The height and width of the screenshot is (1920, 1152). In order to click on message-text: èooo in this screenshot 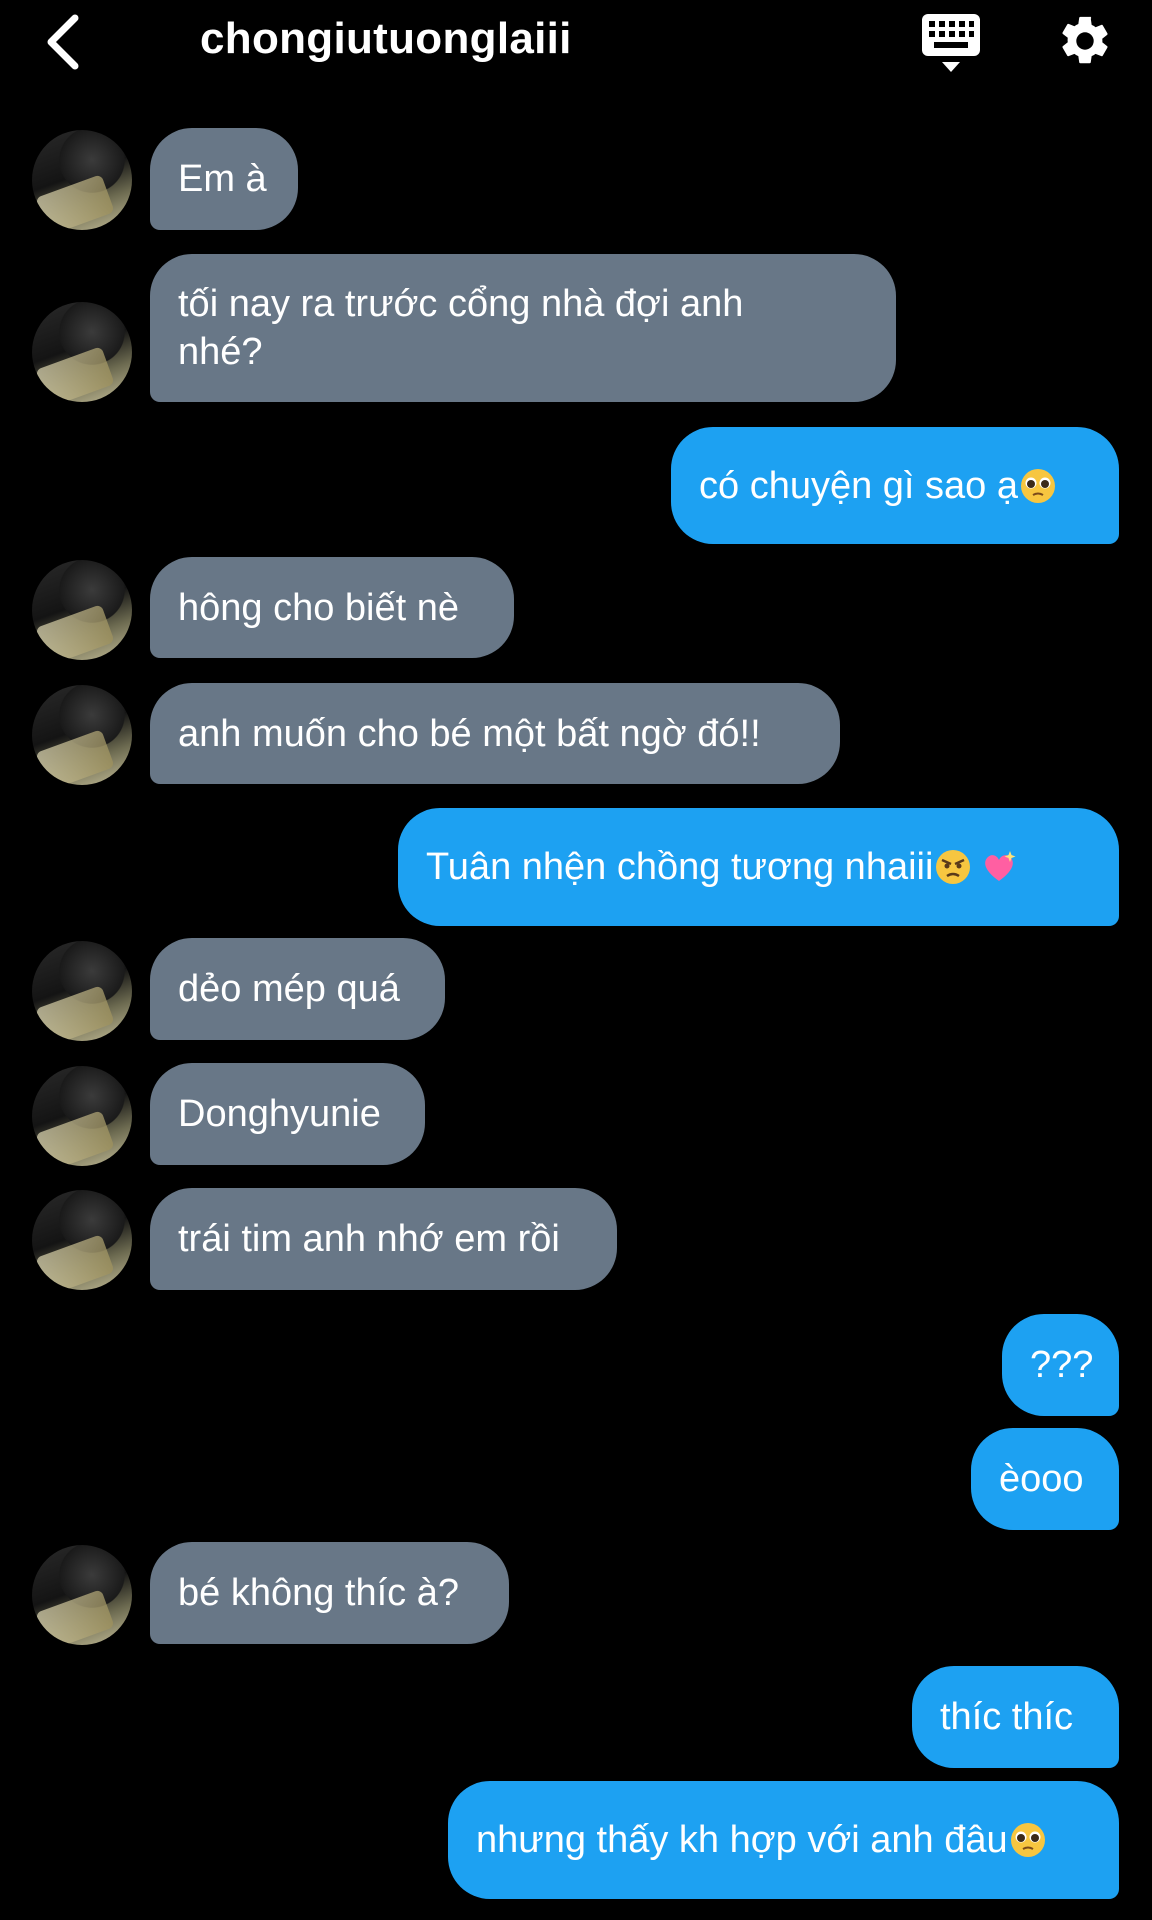, I will do `click(1041, 1479)`.